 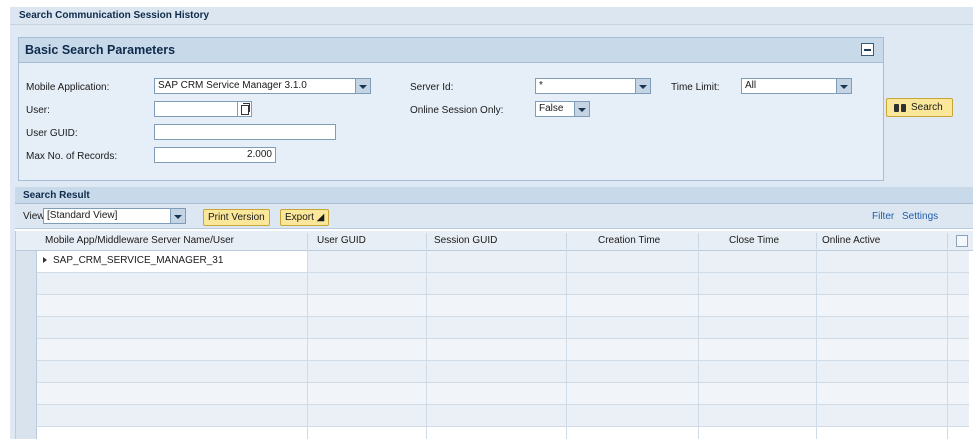 I want to click on user-guid-input, so click(x=245, y=132).